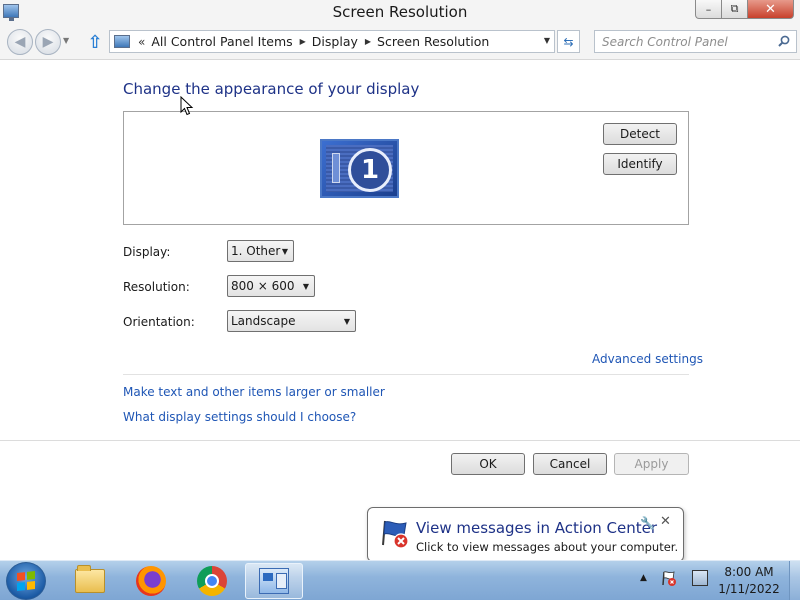 The width and height of the screenshot is (800, 600). I want to click on show-desktop-button, so click(794, 580).